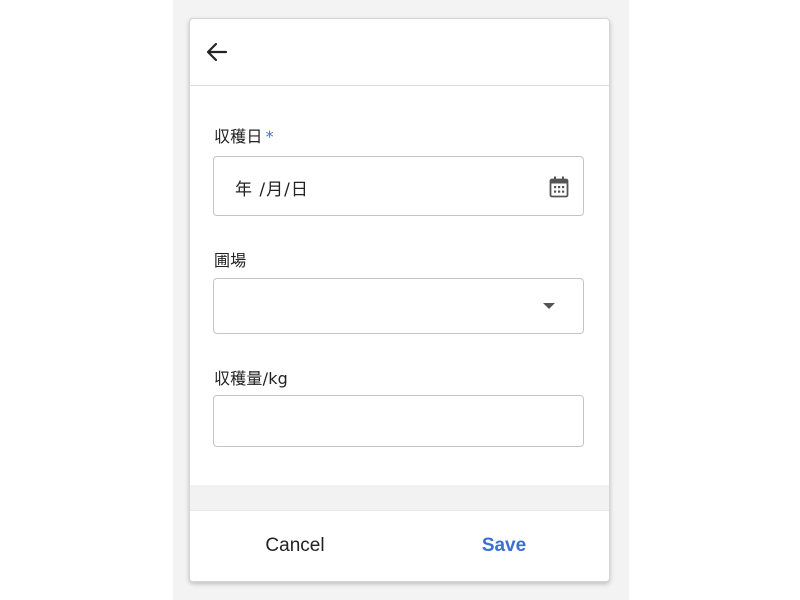  What do you see at coordinates (399, 52) in the screenshot?
I see `dialog-header` at bounding box center [399, 52].